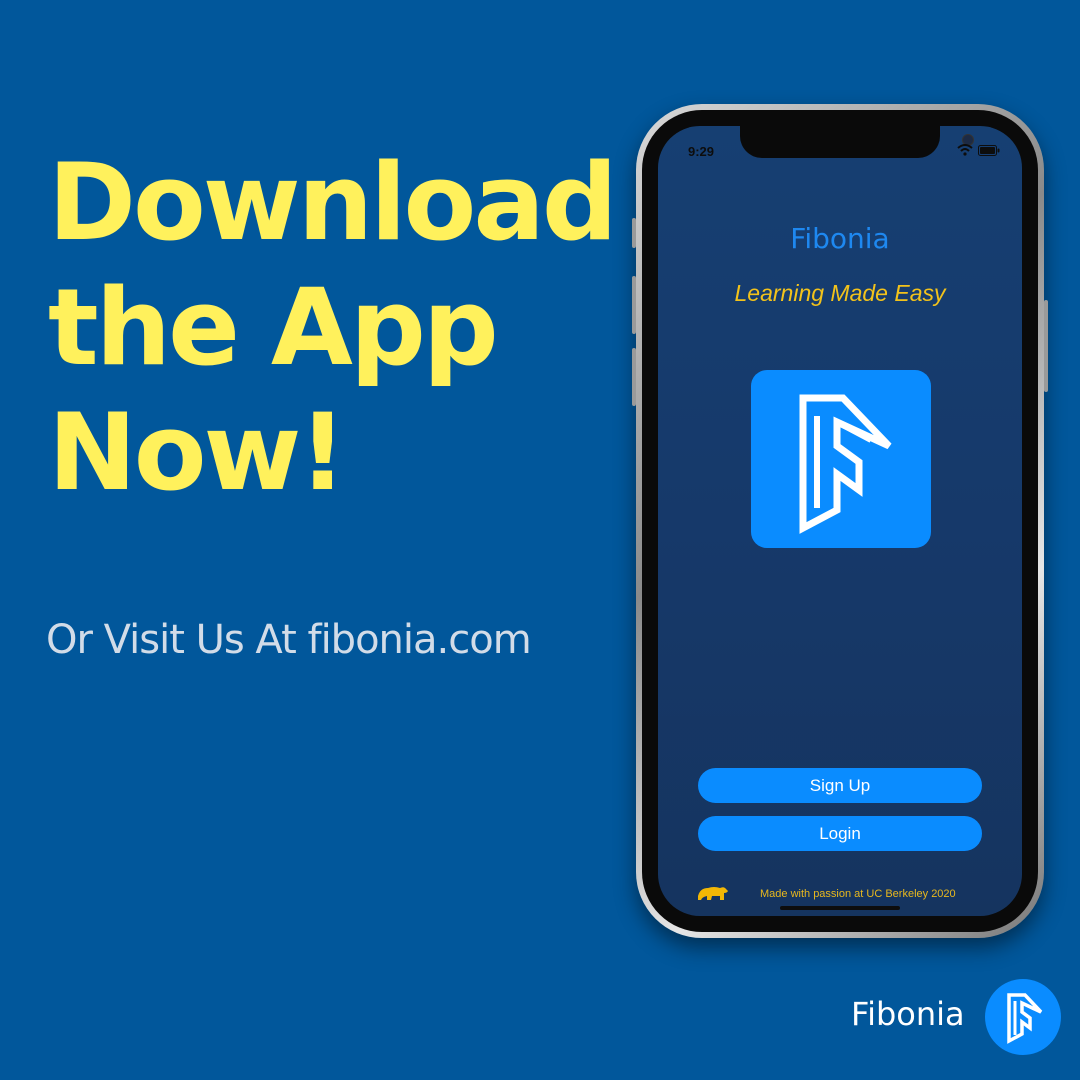 The image size is (1080, 1080). I want to click on status-icons, so click(978, 150).